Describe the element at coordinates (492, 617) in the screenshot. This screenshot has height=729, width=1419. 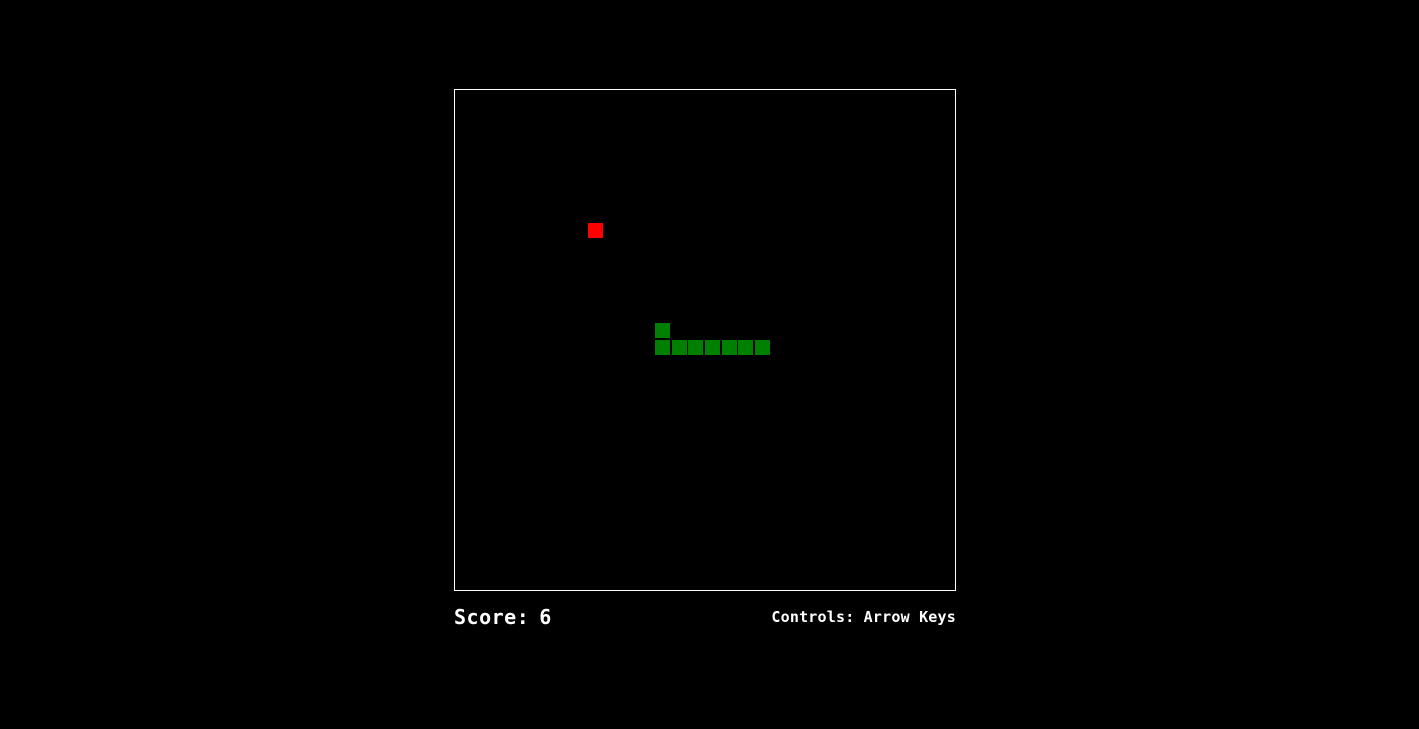
I see `score-label: Score:` at that location.